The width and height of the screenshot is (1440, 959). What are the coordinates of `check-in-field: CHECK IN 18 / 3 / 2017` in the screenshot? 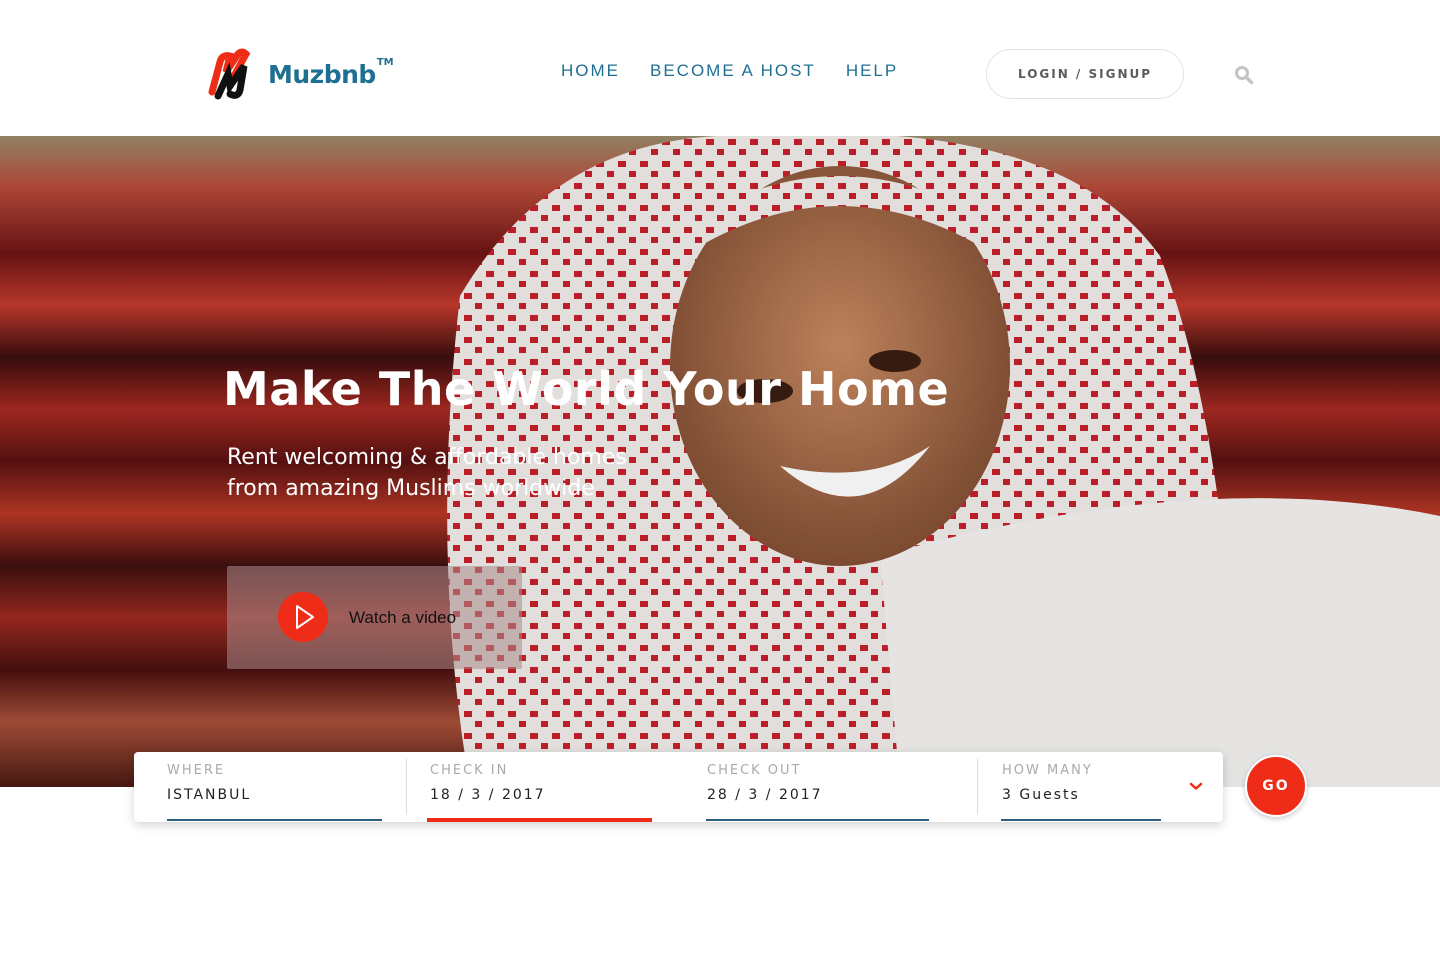 It's located at (539, 787).